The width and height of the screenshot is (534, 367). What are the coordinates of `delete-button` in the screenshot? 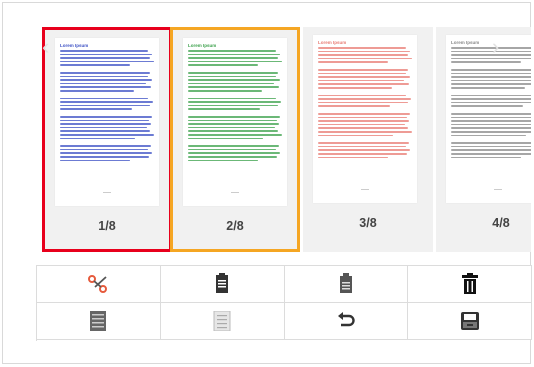 It's located at (470, 284).